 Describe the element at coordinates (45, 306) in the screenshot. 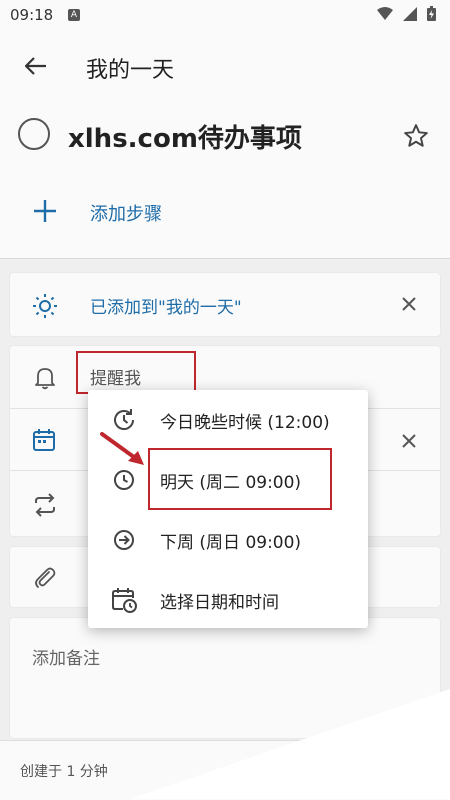

I see `sun-icon` at that location.